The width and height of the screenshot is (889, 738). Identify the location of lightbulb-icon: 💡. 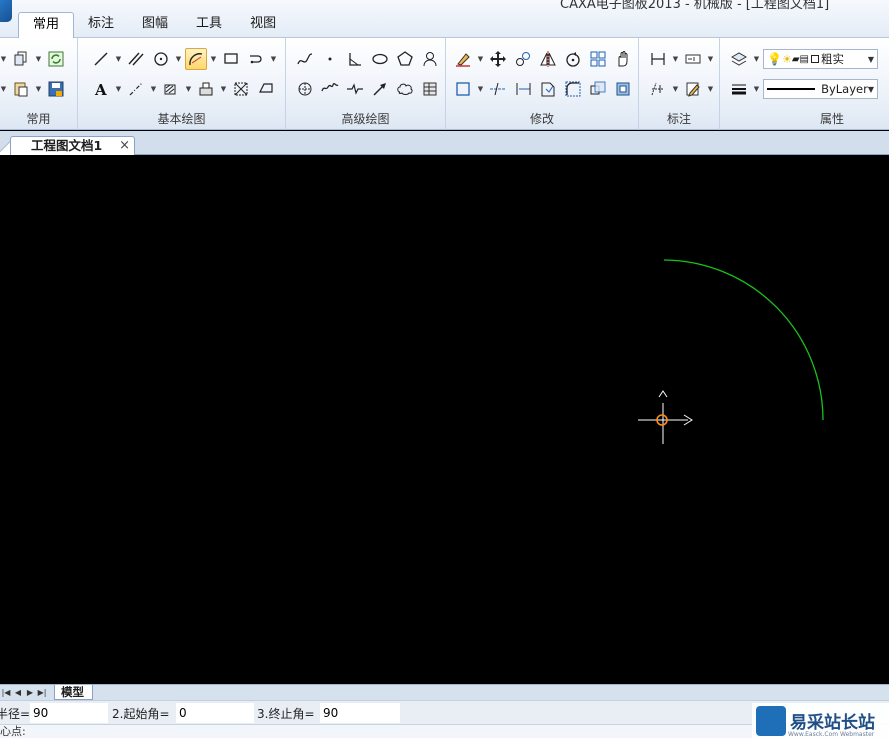
(774, 59).